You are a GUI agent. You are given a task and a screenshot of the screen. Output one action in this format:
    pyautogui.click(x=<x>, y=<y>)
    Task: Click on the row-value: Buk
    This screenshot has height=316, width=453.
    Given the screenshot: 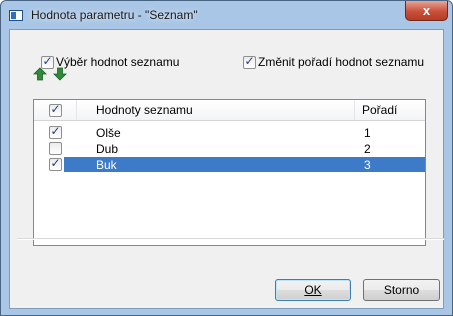 What is the action you would take?
    pyautogui.click(x=106, y=165)
    